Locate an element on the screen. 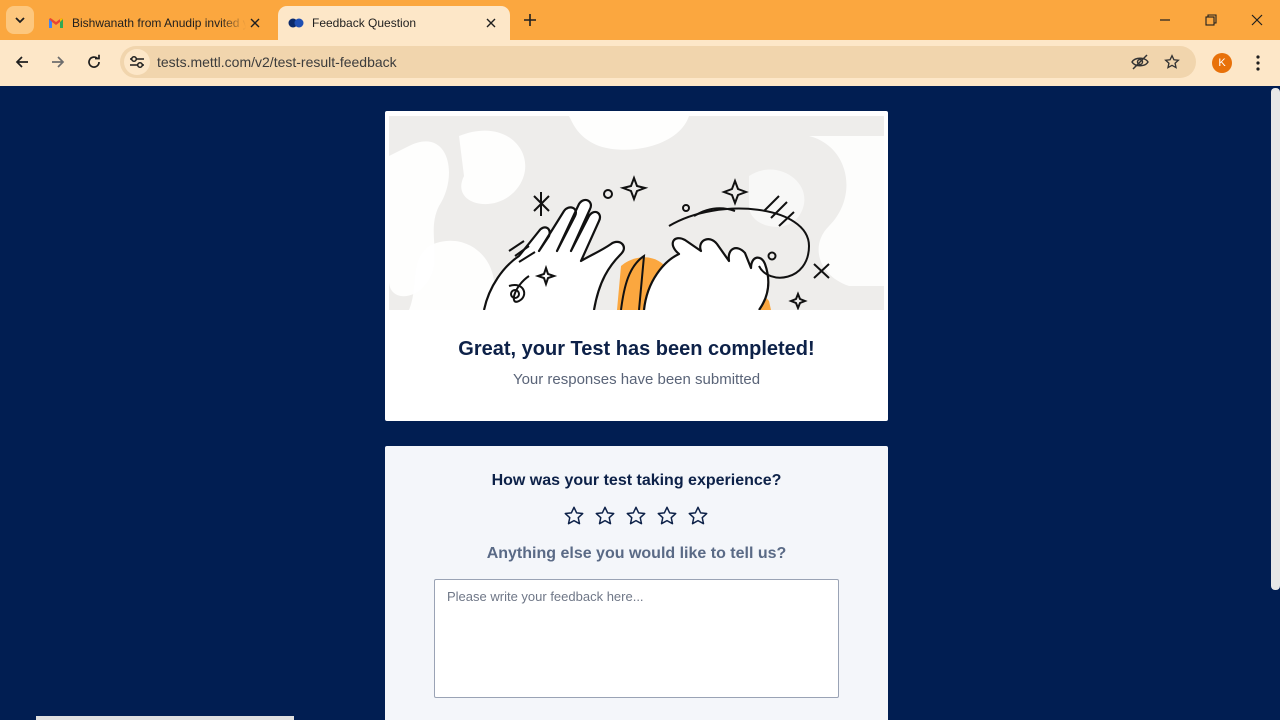 This screenshot has height=720, width=1280. forward-button is located at coordinates (58, 62).